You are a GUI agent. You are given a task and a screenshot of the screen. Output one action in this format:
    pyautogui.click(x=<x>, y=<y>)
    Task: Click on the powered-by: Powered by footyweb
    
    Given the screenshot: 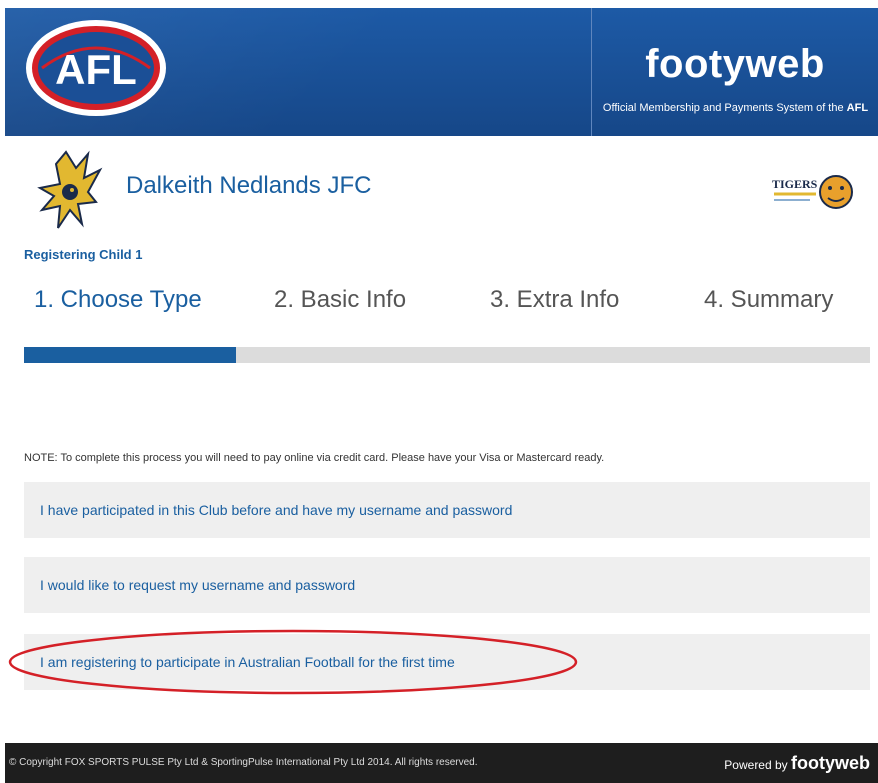 What is the action you would take?
    pyautogui.click(x=797, y=763)
    